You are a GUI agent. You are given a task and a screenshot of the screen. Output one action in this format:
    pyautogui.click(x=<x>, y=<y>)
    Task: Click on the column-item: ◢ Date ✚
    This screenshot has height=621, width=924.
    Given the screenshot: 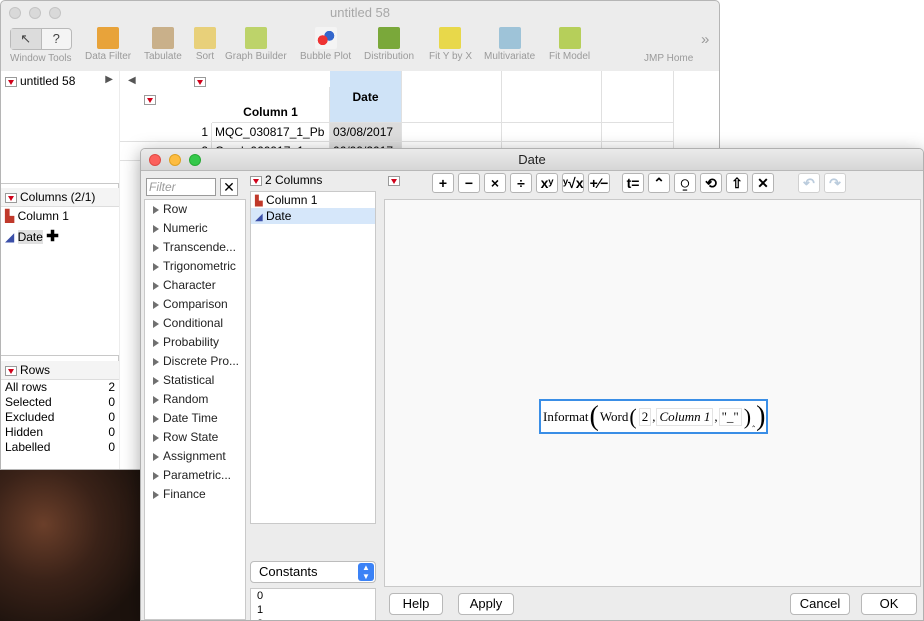 What is the action you would take?
    pyautogui.click(x=60, y=236)
    